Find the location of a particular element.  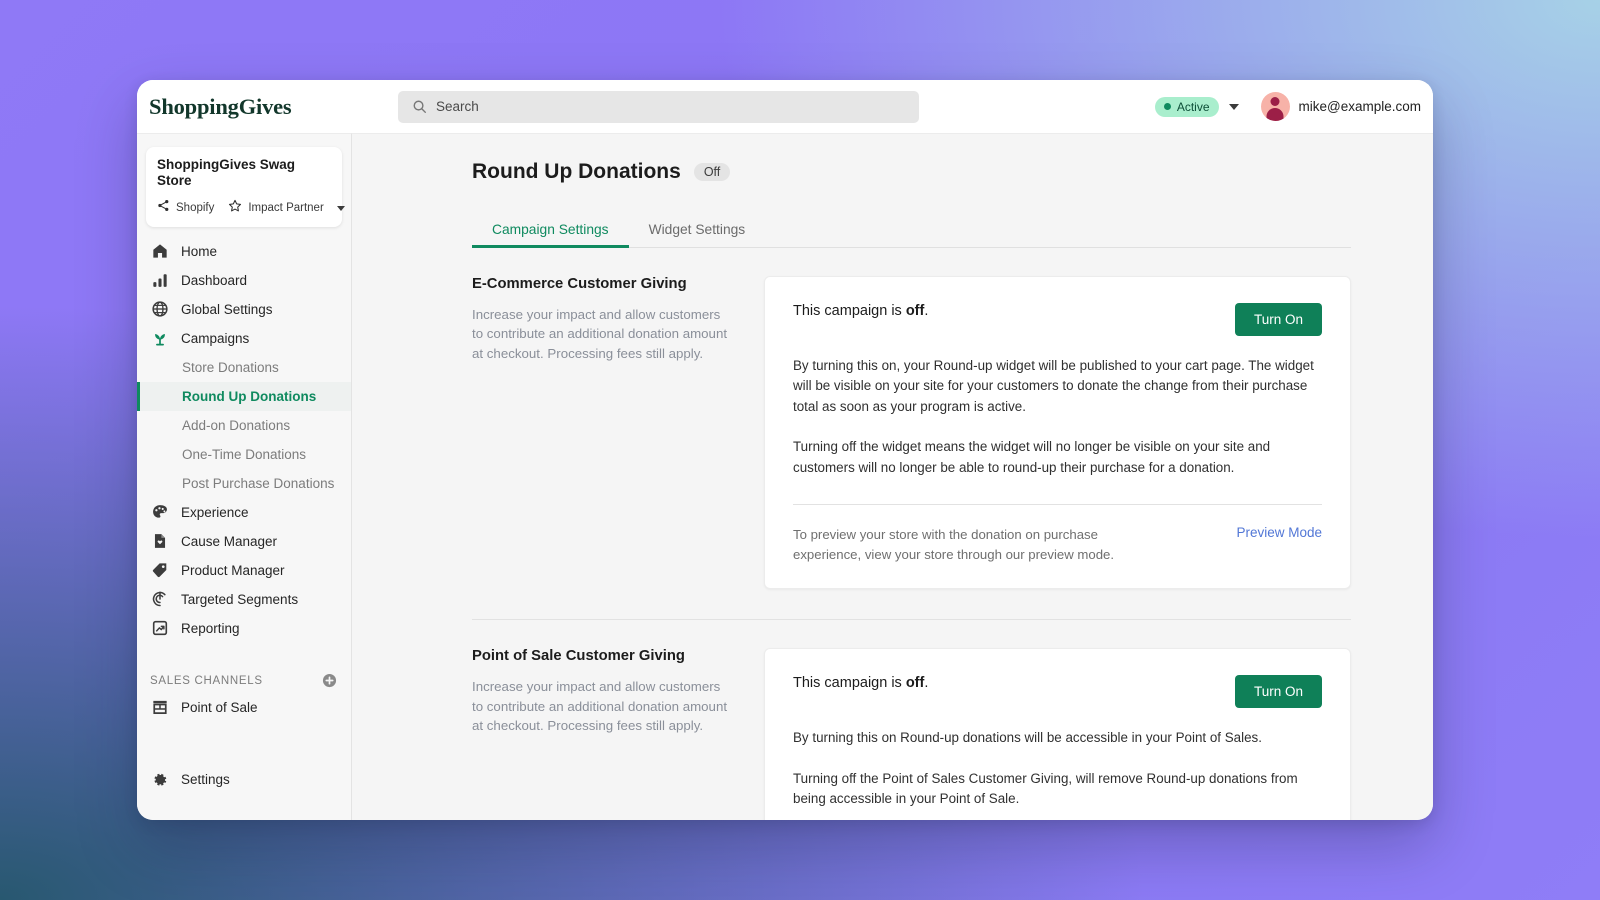

sidebar-item-label: Product Manager is located at coordinates (233, 570).